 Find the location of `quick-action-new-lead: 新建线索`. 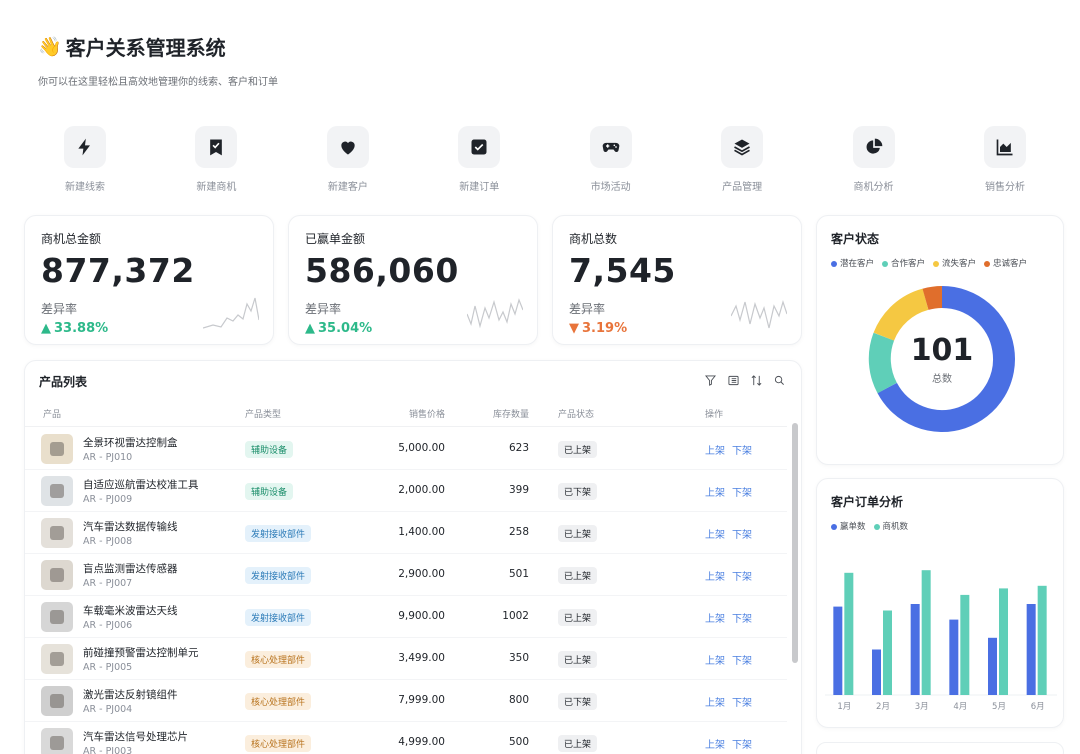

quick-action-new-lead: 新建线索 is located at coordinates (85, 159).